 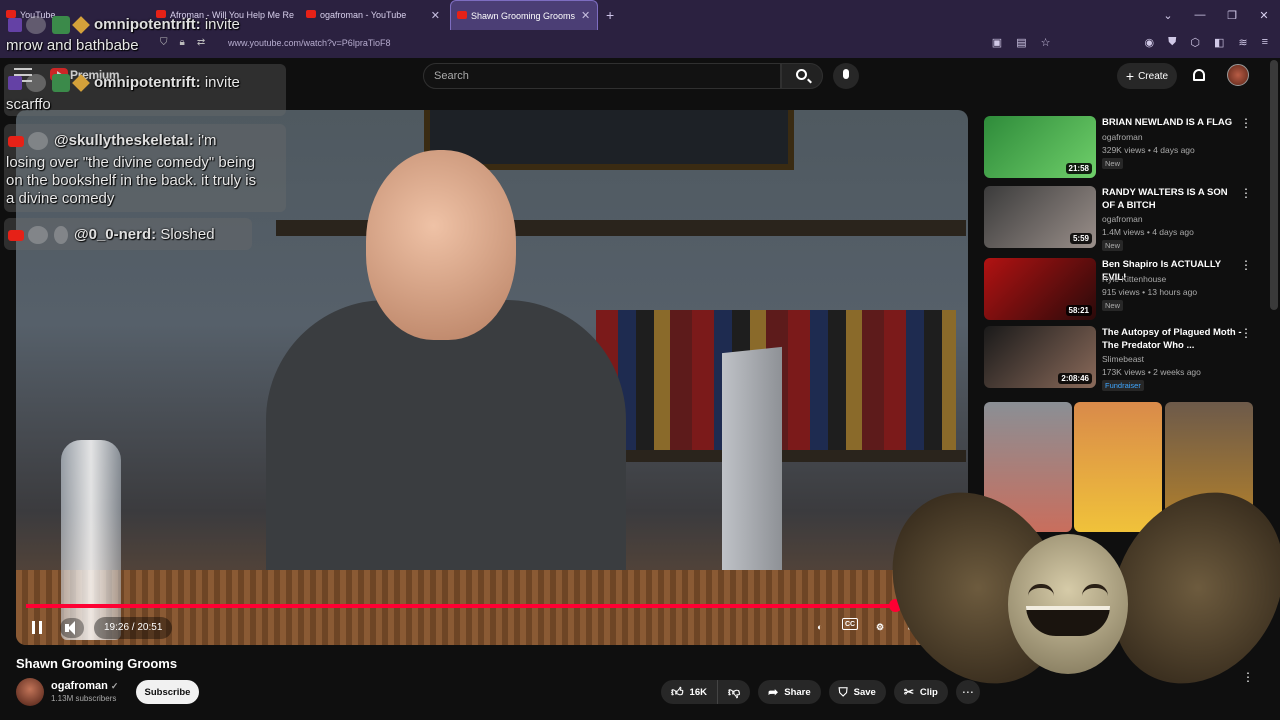 What do you see at coordinates (1021, 42) in the screenshot?
I see `reader-icon: ▤` at bounding box center [1021, 42].